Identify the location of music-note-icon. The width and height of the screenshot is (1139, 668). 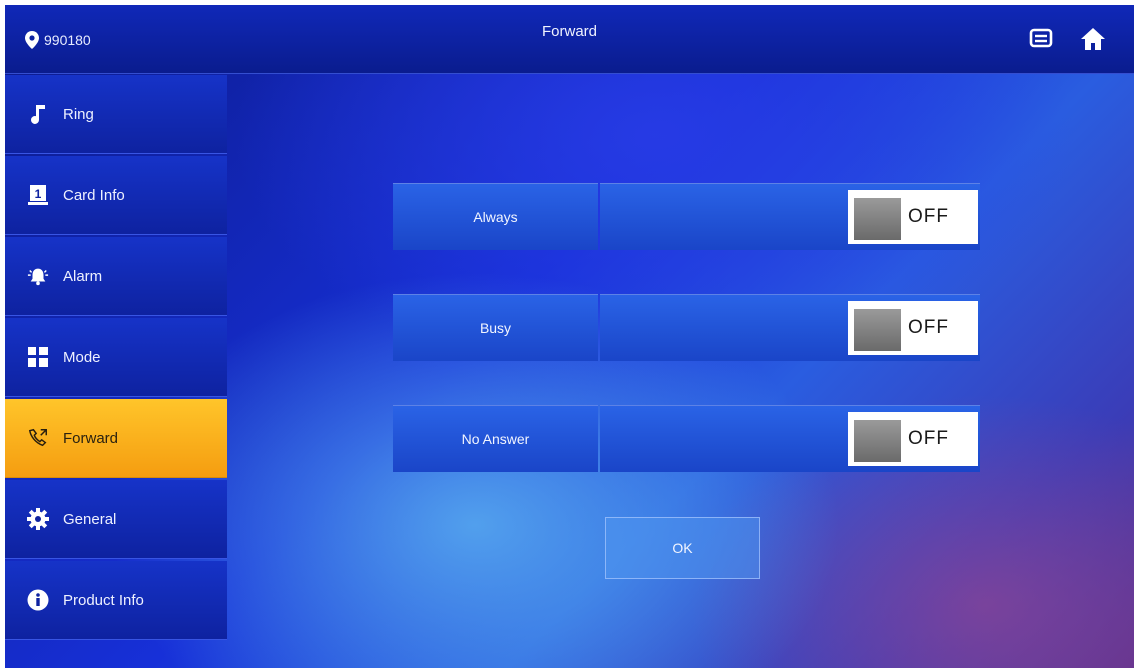
(38, 114).